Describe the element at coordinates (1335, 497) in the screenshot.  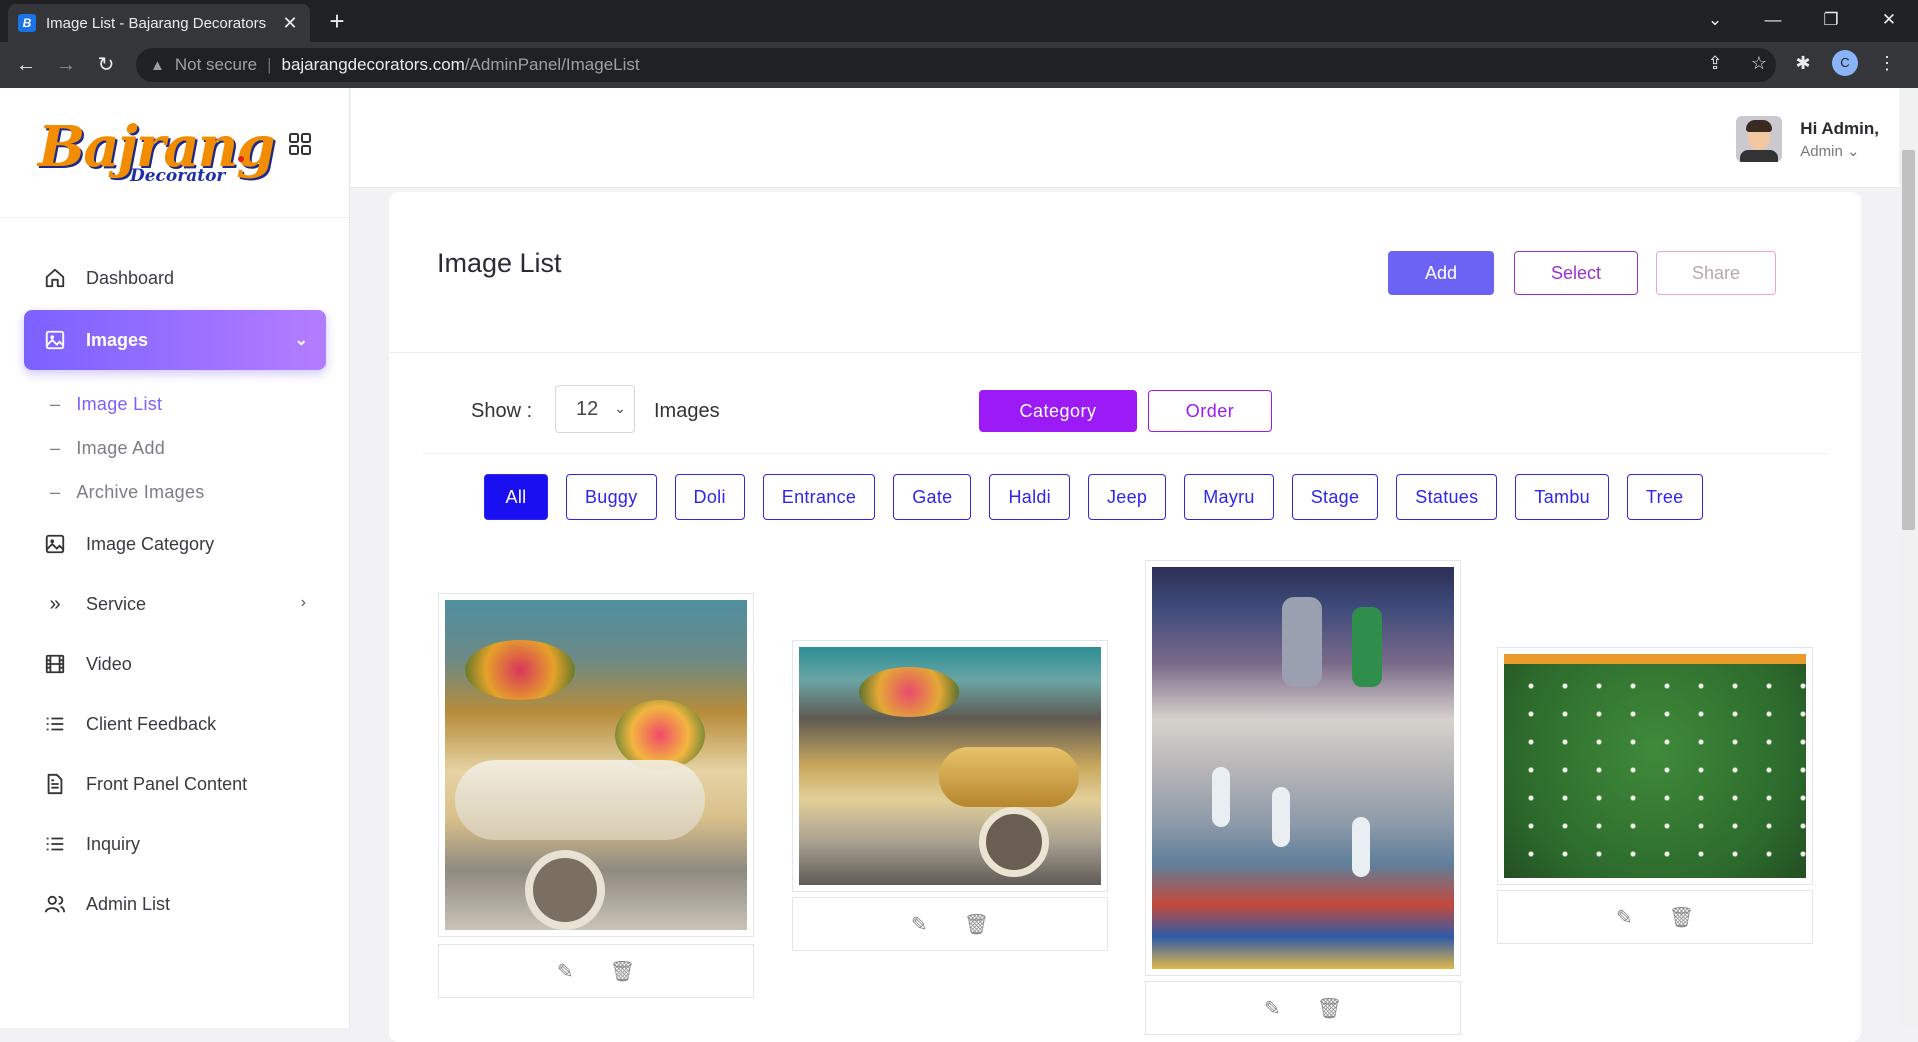
I see `filter-stage: Stage` at that location.